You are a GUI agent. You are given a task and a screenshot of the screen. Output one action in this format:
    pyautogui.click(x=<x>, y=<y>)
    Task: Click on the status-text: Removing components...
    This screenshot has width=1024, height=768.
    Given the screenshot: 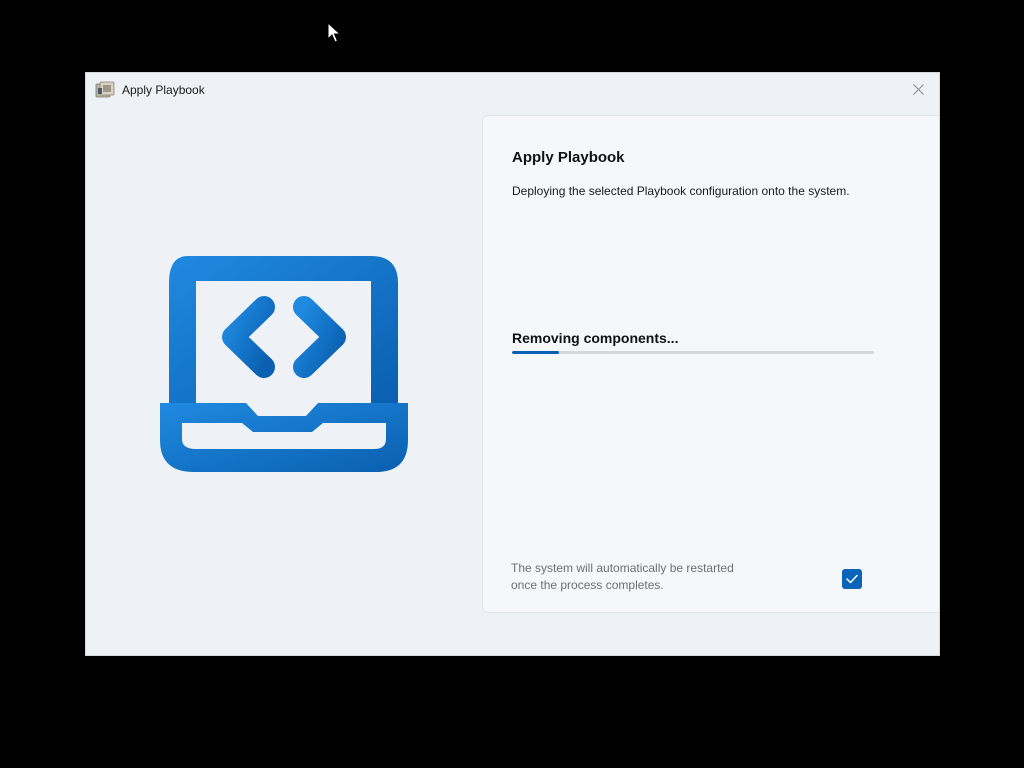 What is the action you would take?
    pyautogui.click(x=595, y=338)
    